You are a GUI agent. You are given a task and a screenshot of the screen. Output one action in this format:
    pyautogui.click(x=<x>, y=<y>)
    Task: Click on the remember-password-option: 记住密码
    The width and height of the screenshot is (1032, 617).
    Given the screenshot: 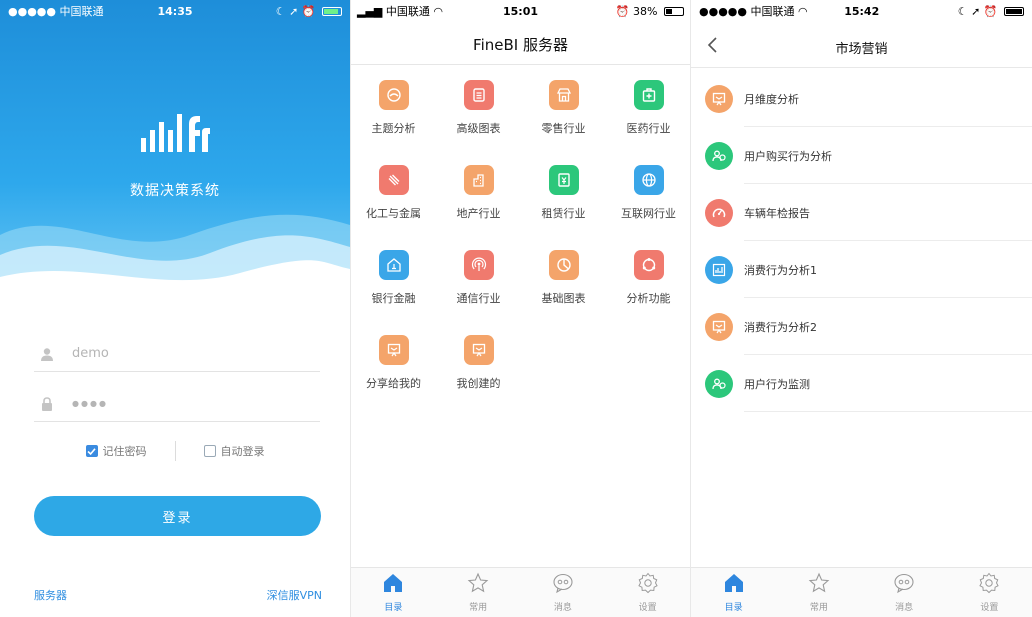 What is the action you would take?
    pyautogui.click(x=116, y=451)
    